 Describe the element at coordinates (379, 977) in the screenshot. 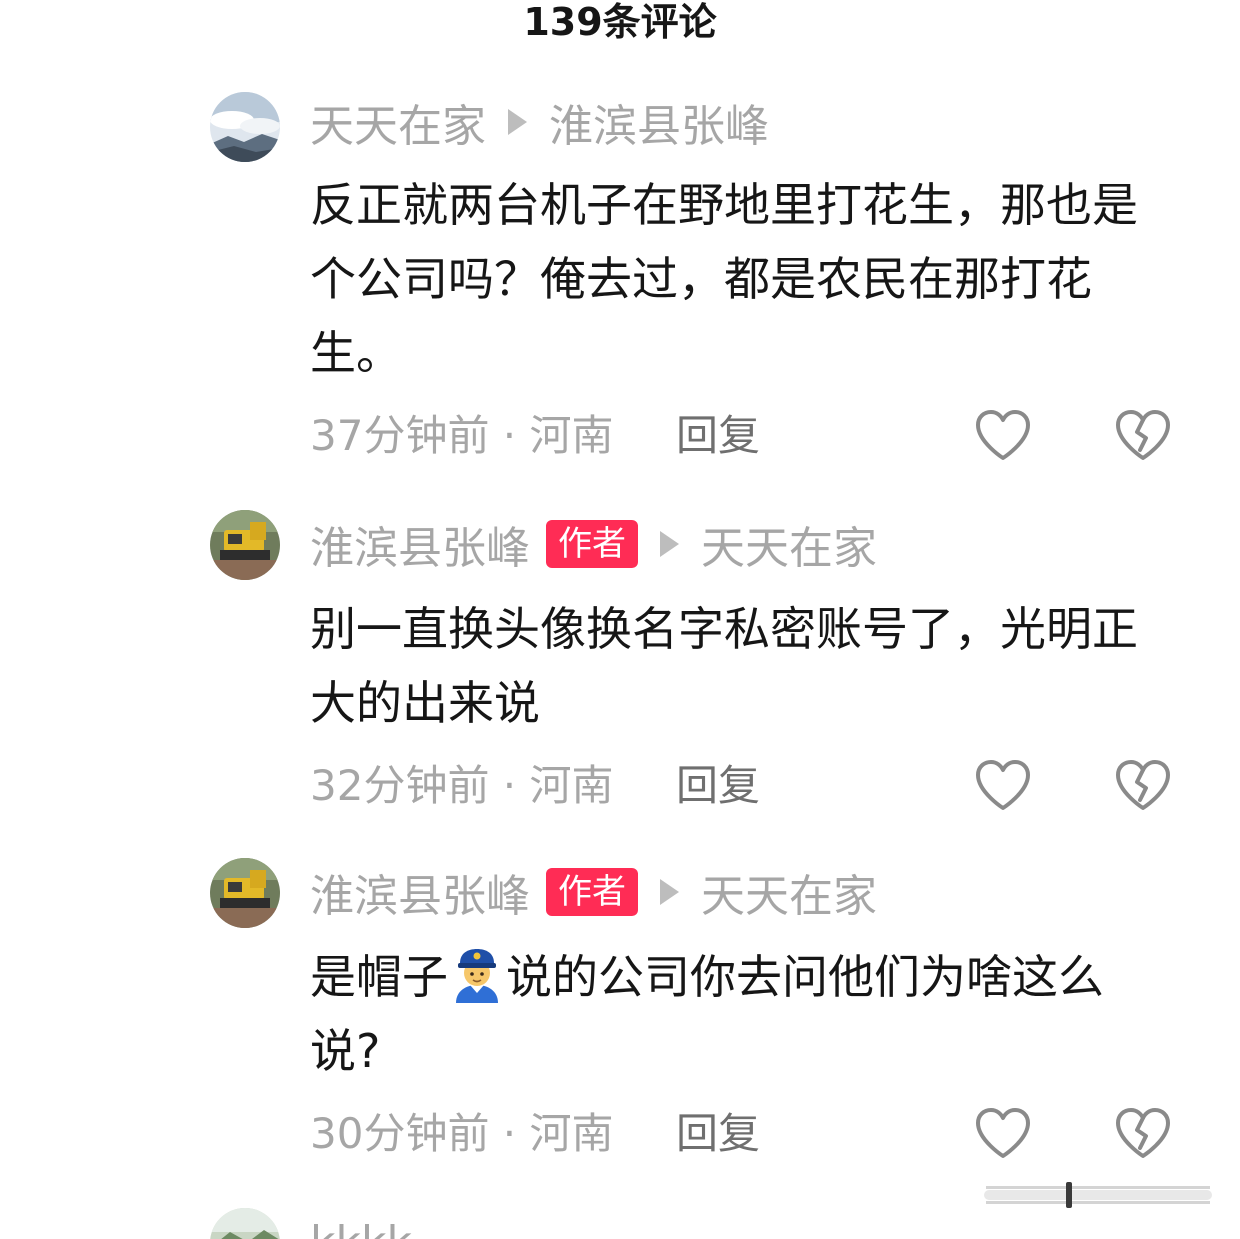

I see `comment-text-part: 是帽子` at that location.